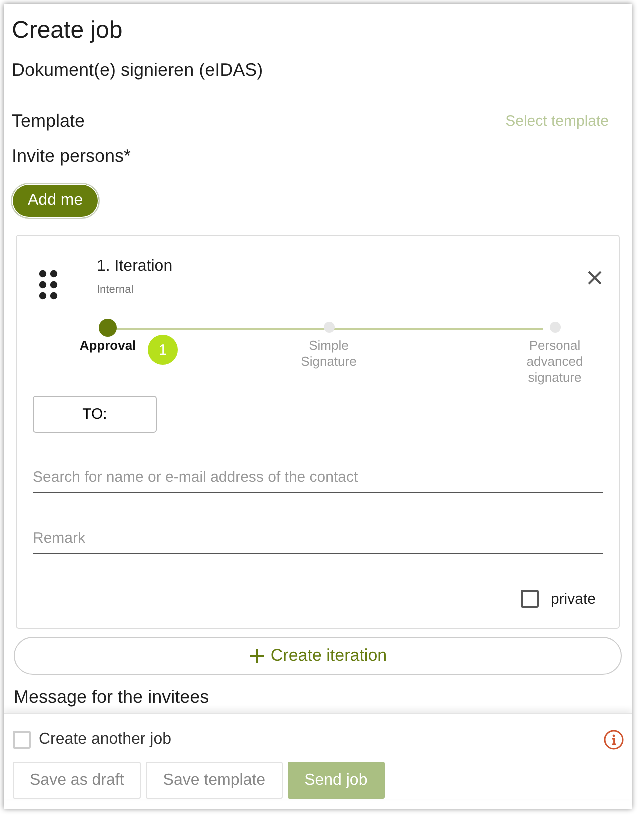 The image size is (642, 821). What do you see at coordinates (529, 599) in the screenshot?
I see `private-checkbox` at bounding box center [529, 599].